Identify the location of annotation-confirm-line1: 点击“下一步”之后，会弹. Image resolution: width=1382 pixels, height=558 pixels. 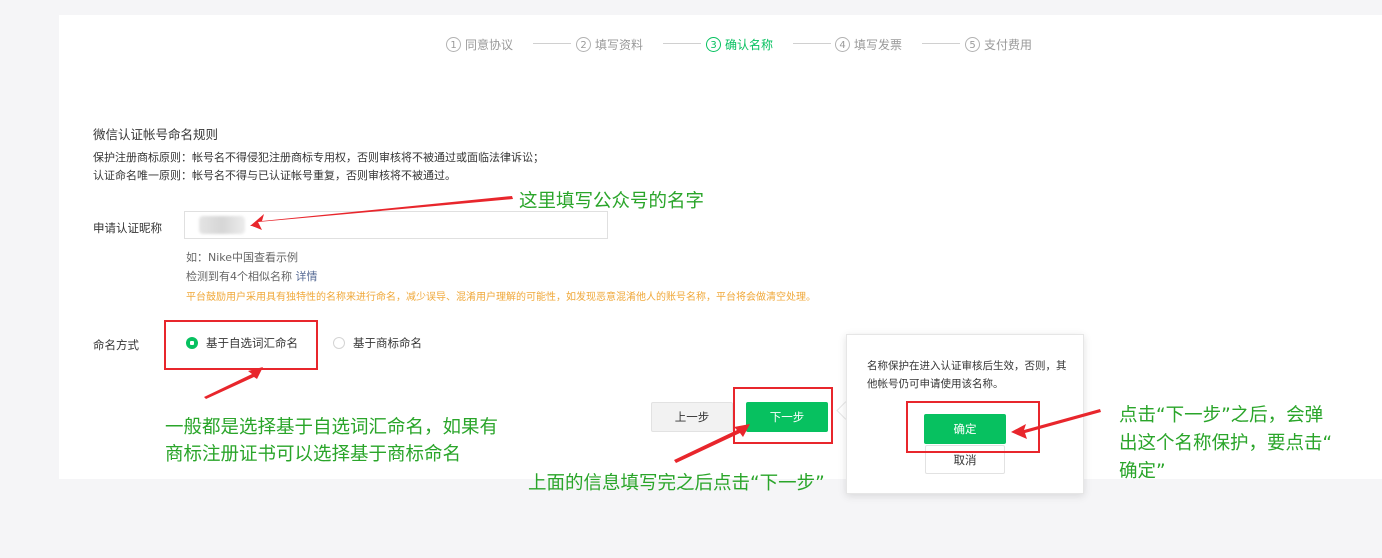
(1221, 415).